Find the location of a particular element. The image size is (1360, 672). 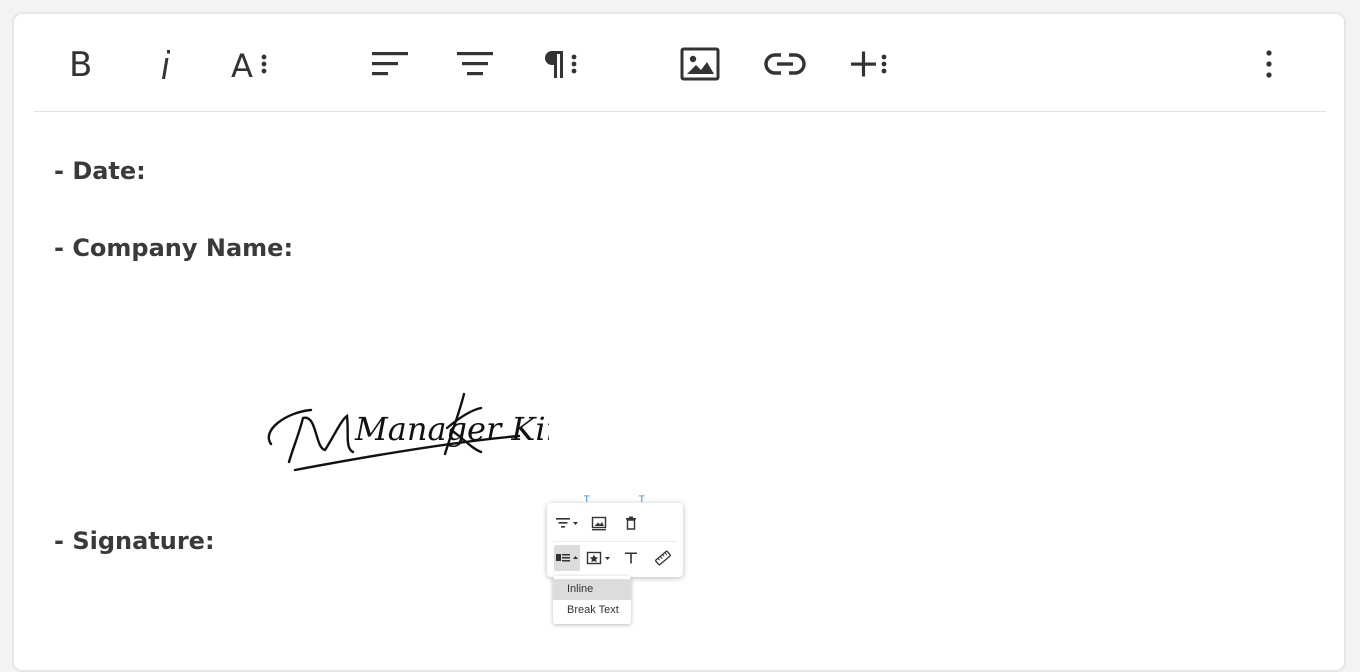

signature-label: - Signature: is located at coordinates (134, 541).